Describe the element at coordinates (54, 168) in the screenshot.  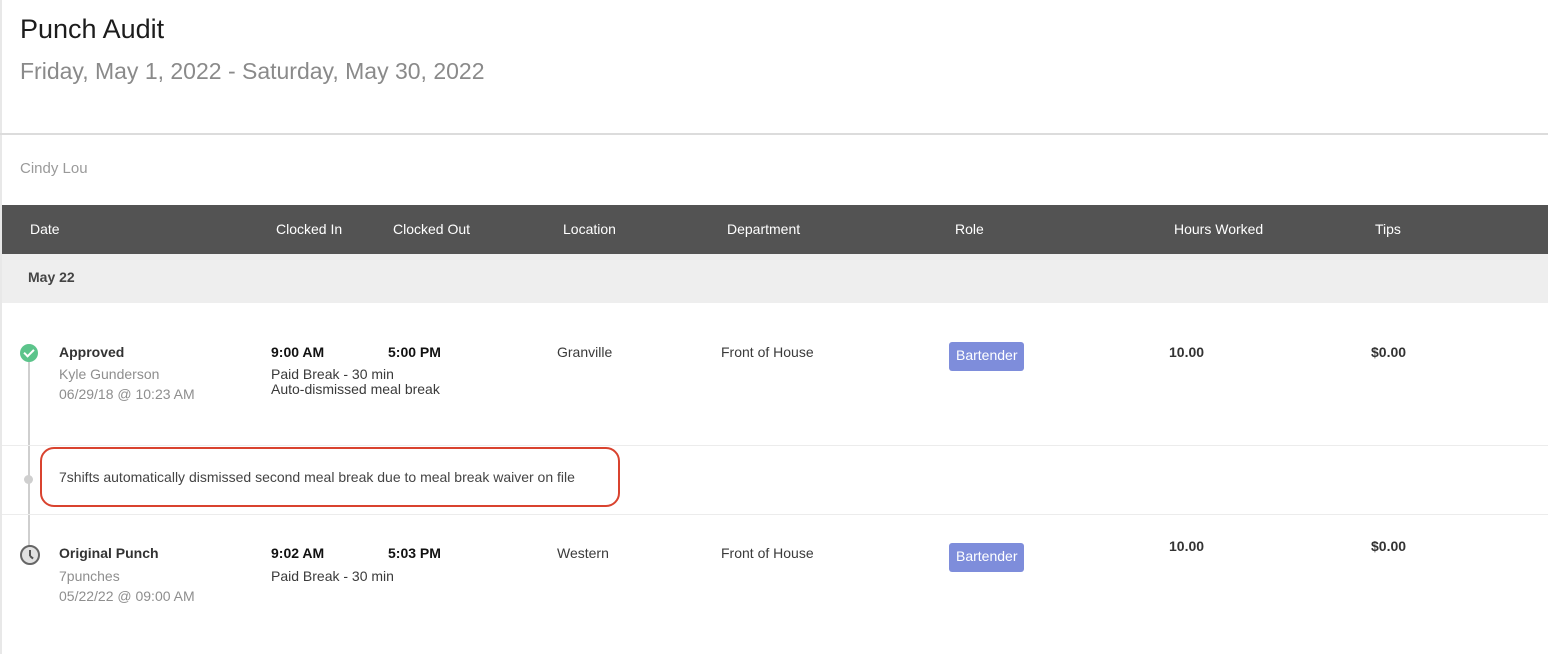
I see `employee-name: Cindy Lou` at that location.